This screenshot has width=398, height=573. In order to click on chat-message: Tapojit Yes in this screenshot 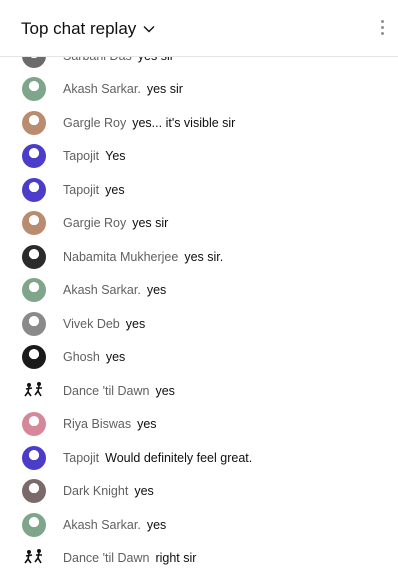, I will do `click(199, 156)`.